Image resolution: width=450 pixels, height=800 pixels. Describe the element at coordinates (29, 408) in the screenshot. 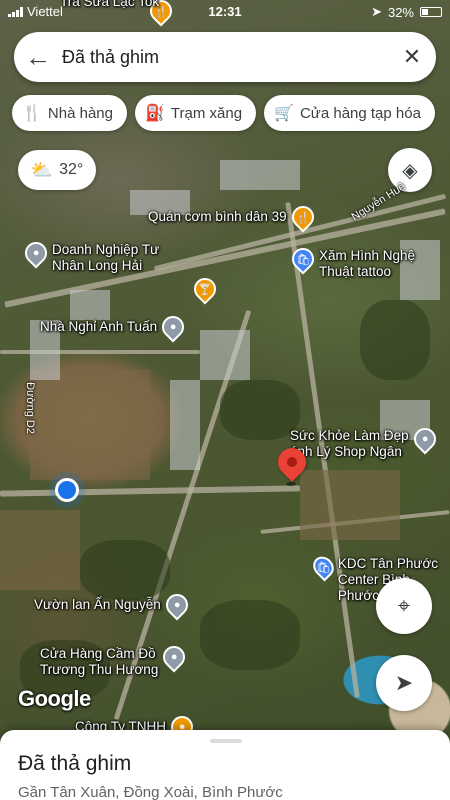

I see `street-label: Đường D2` at that location.